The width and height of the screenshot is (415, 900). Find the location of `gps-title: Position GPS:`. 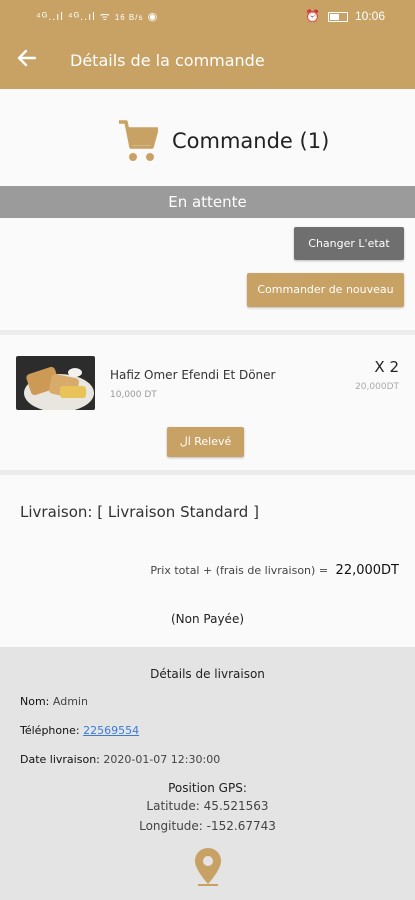

gps-title: Position GPS: is located at coordinates (207, 788).